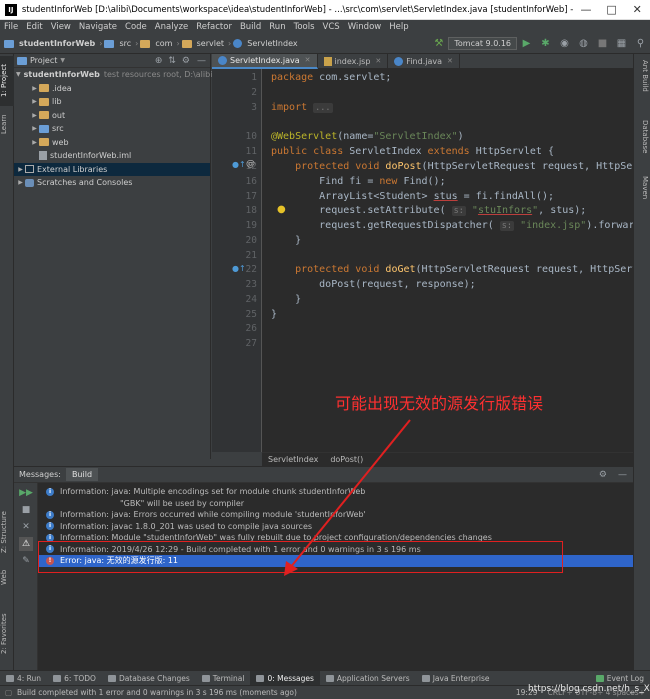 Image resolution: width=650 pixels, height=699 pixels. What do you see at coordinates (223, 678) in the screenshot?
I see `tab-terminal: Terminal` at bounding box center [223, 678].